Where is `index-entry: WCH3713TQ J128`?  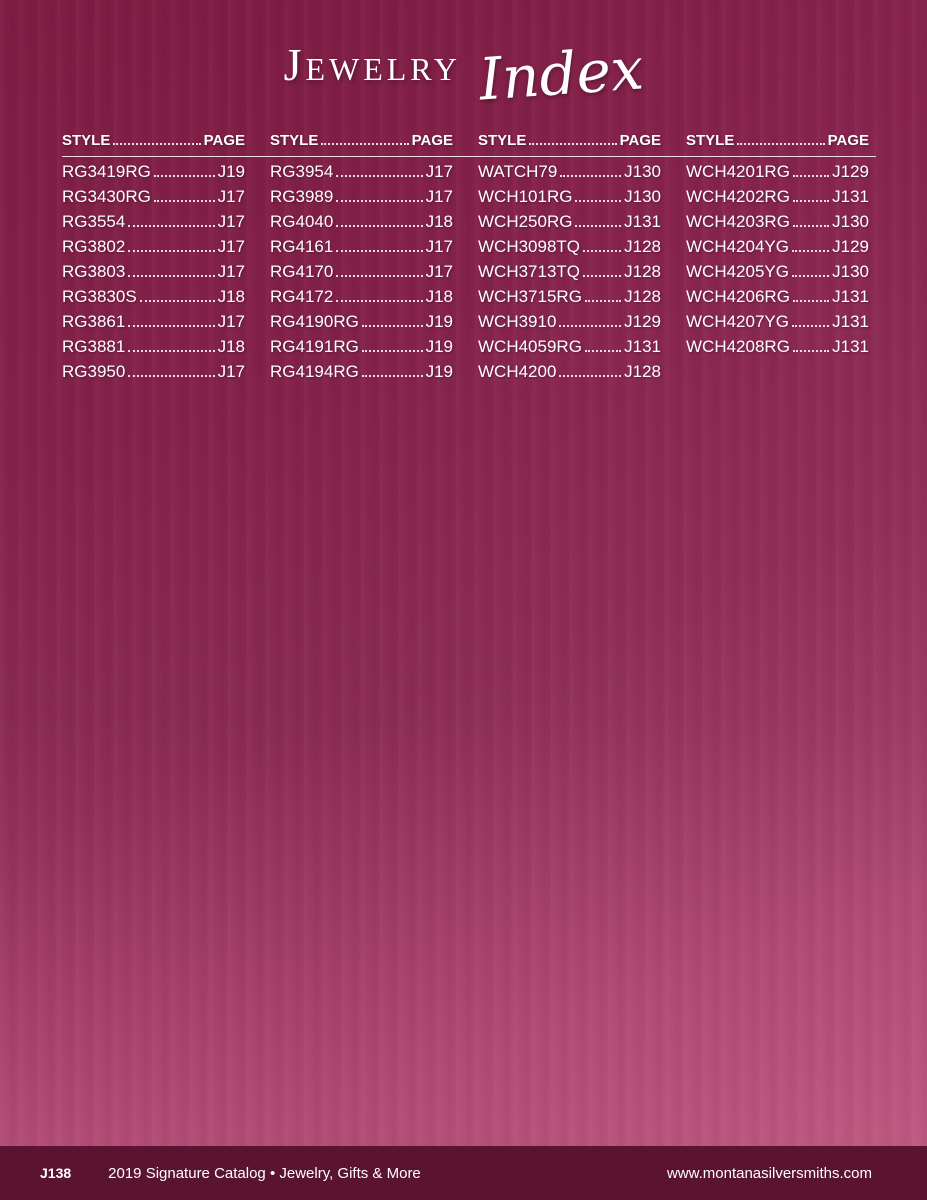 index-entry: WCH3713TQ J128 is located at coordinates (569, 274).